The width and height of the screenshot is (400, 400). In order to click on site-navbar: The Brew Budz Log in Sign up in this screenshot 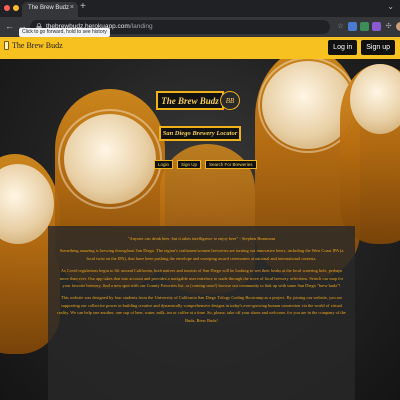, I will do `click(200, 48)`.